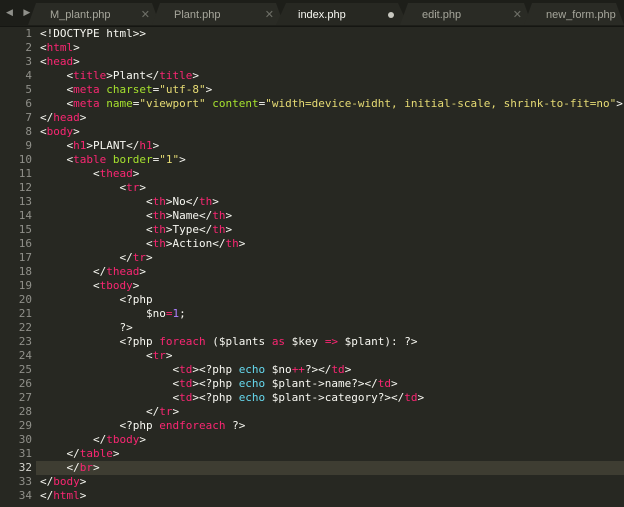 The image size is (624, 507). What do you see at coordinates (466, 14) in the screenshot?
I see `tab-edit-php: edit.php ✕` at bounding box center [466, 14].